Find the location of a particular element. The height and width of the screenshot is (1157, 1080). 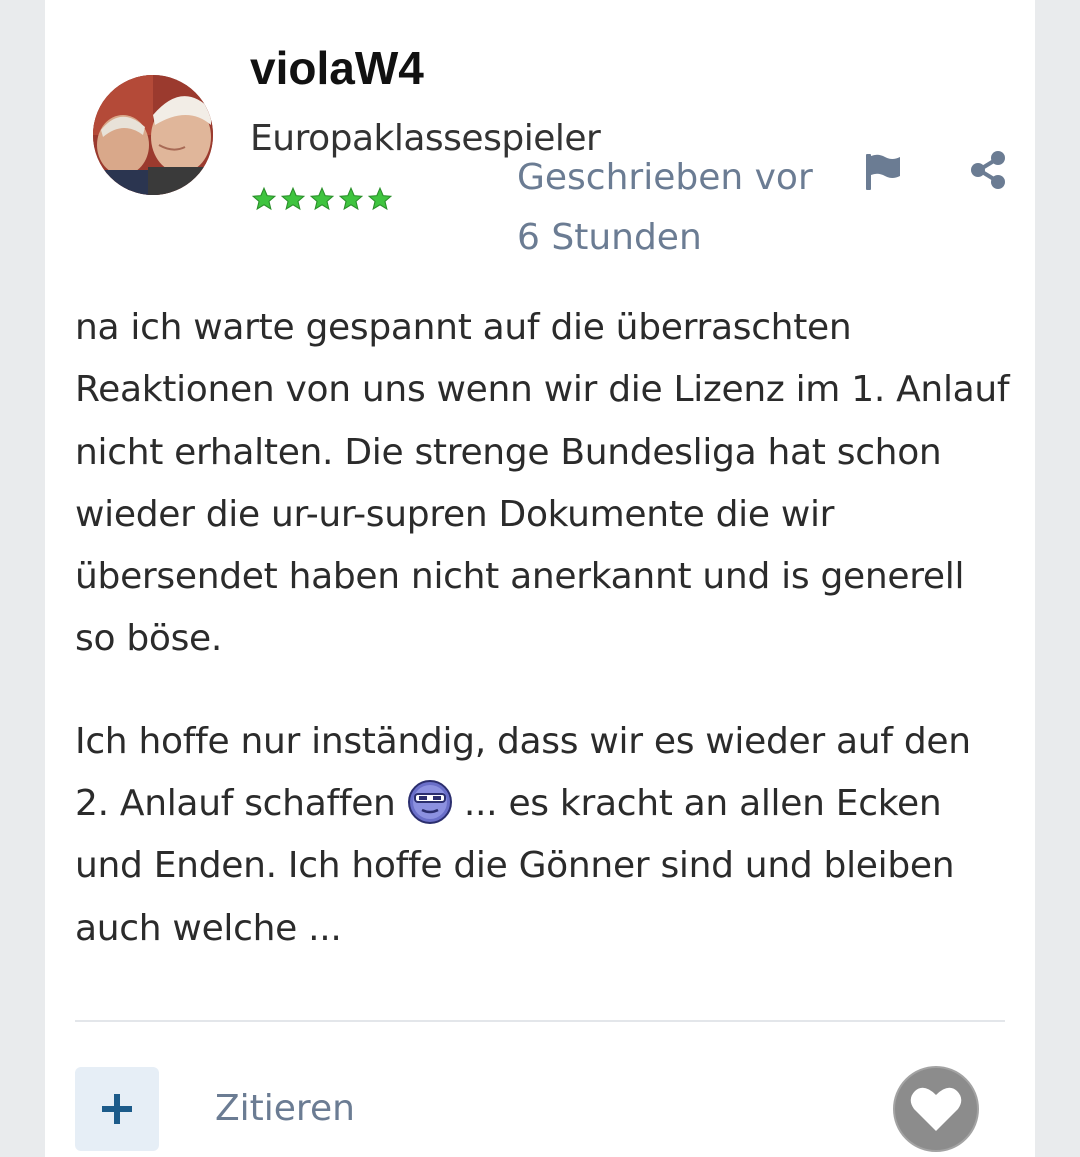

heart-icon is located at coordinates (936, 1109).